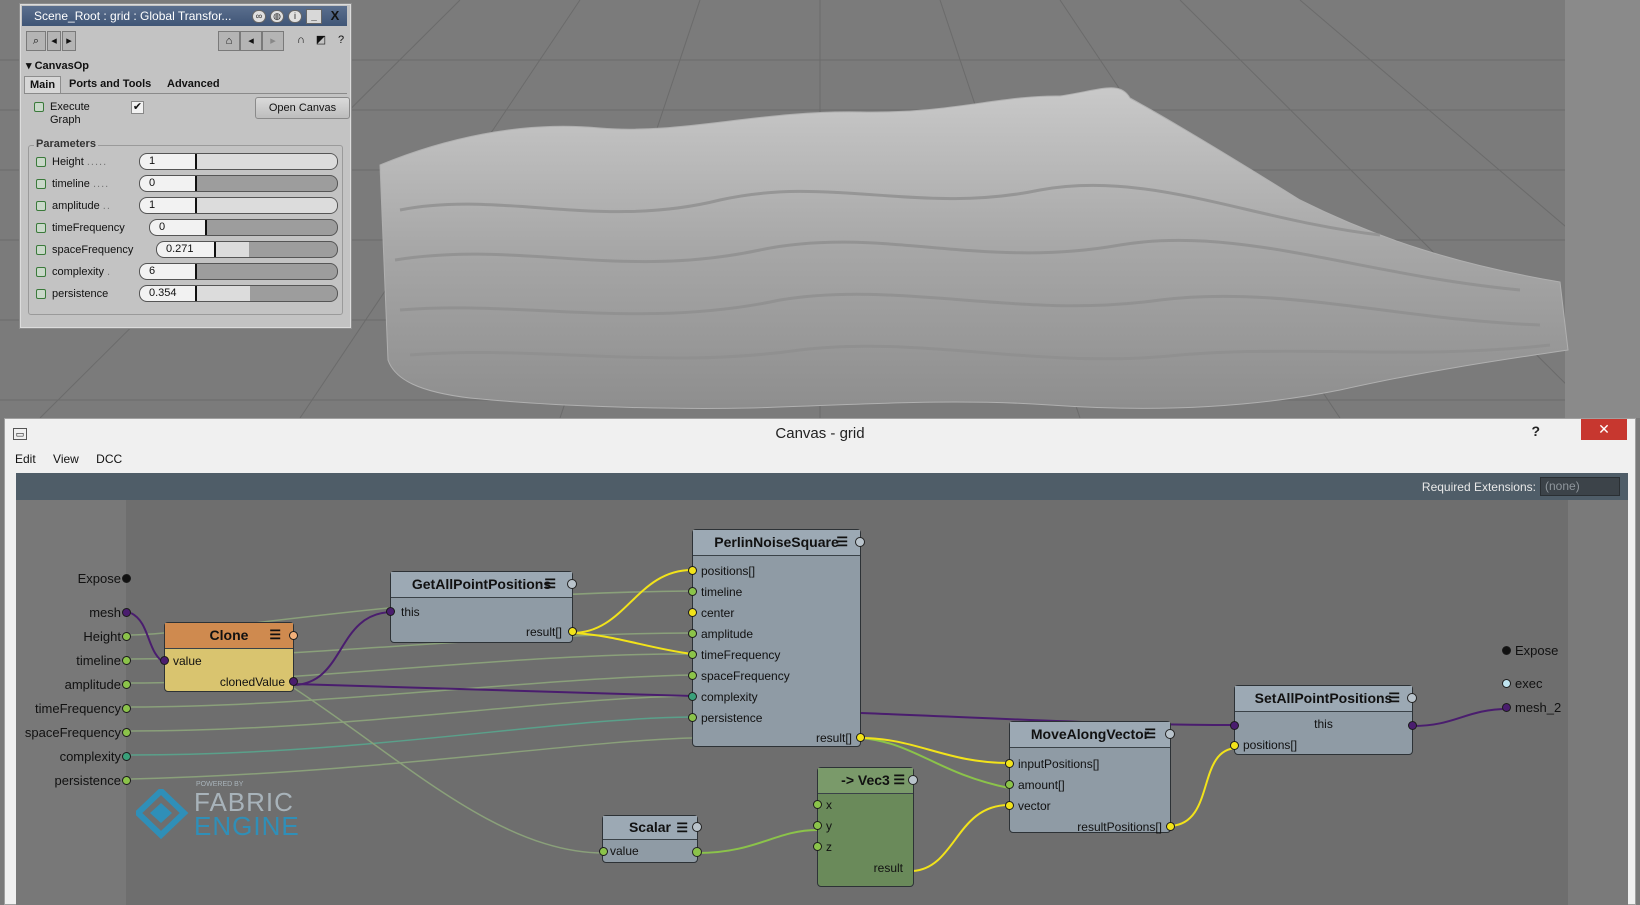  What do you see at coordinates (163, 293) in the screenshot?
I see `param-value: 0.354` at bounding box center [163, 293].